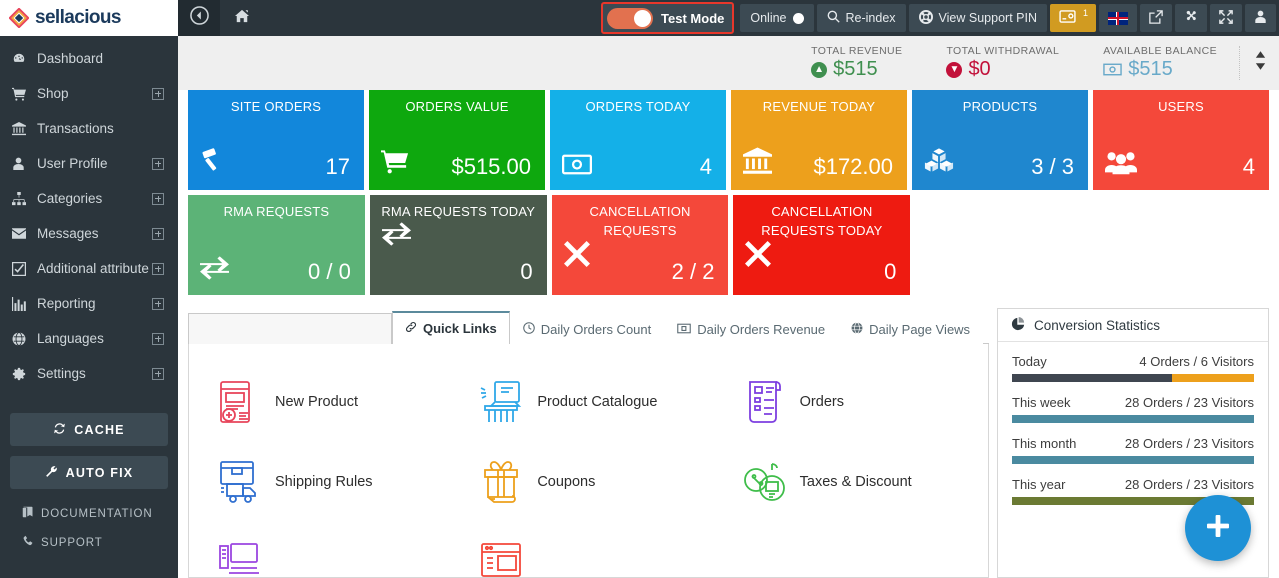 The height and width of the screenshot is (578, 1279). What do you see at coordinates (89, 542) in the screenshot?
I see `support-link: SUPPORT` at bounding box center [89, 542].